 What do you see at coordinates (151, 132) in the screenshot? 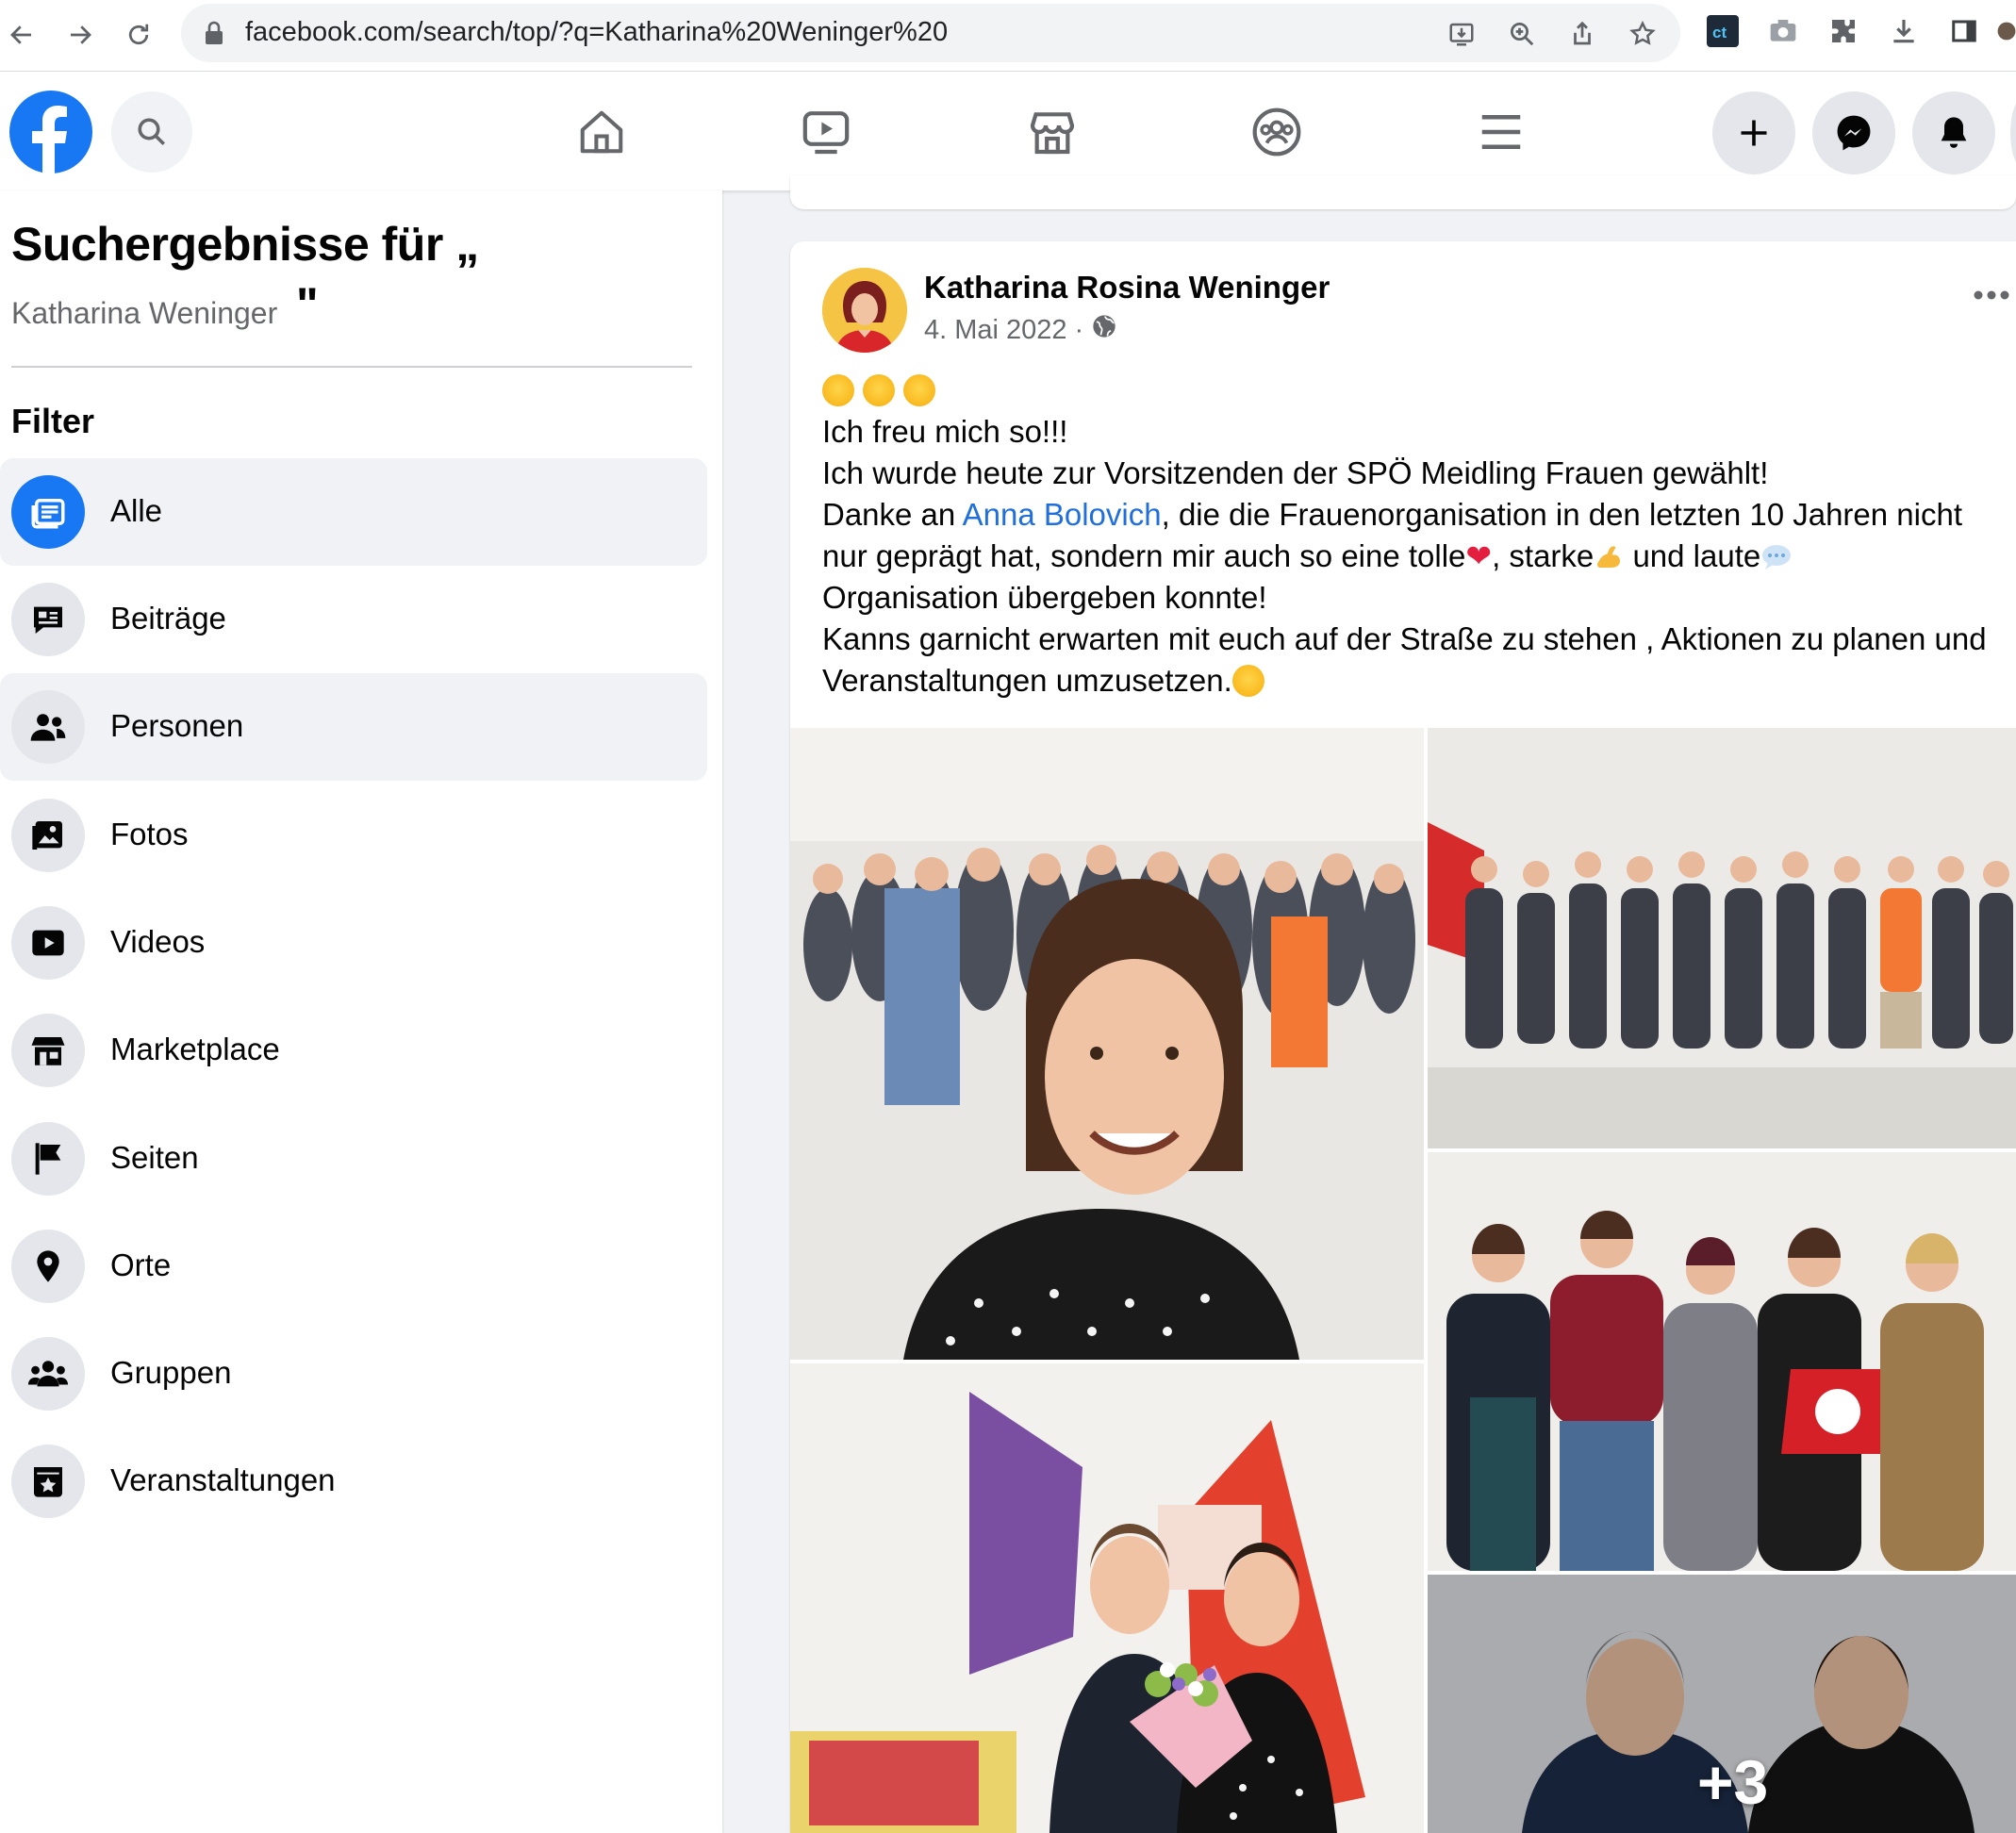
I see `search-icon` at bounding box center [151, 132].